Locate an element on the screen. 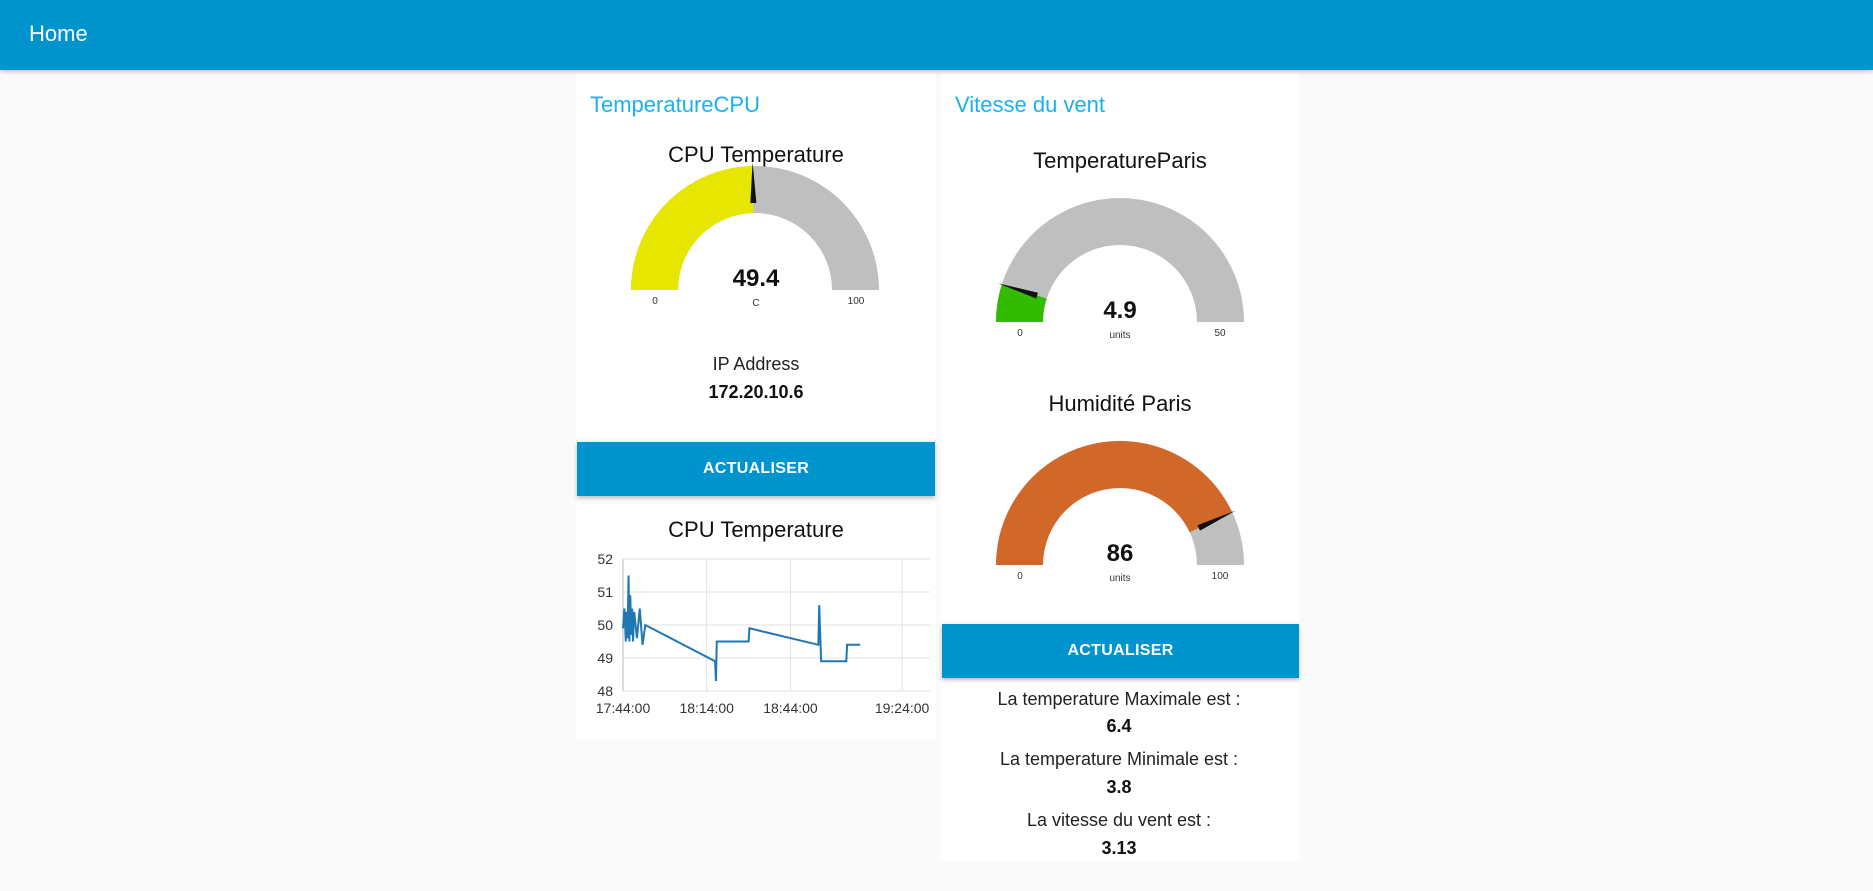  hum-gauge-value: 86 is located at coordinates (1120, 553).